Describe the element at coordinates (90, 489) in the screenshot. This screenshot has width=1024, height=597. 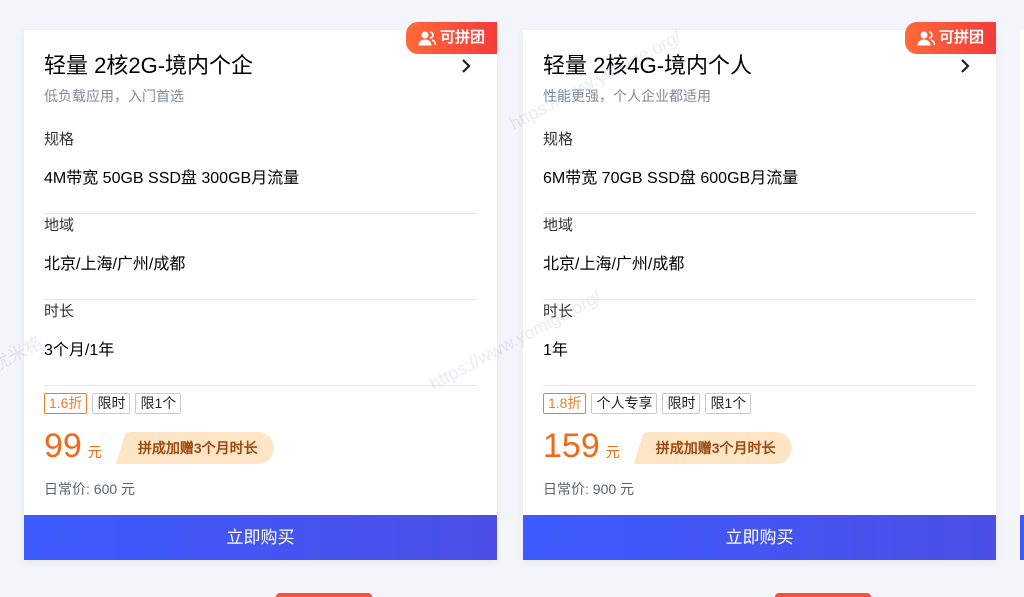
I see `original-price: 日常价: 600 元` at that location.